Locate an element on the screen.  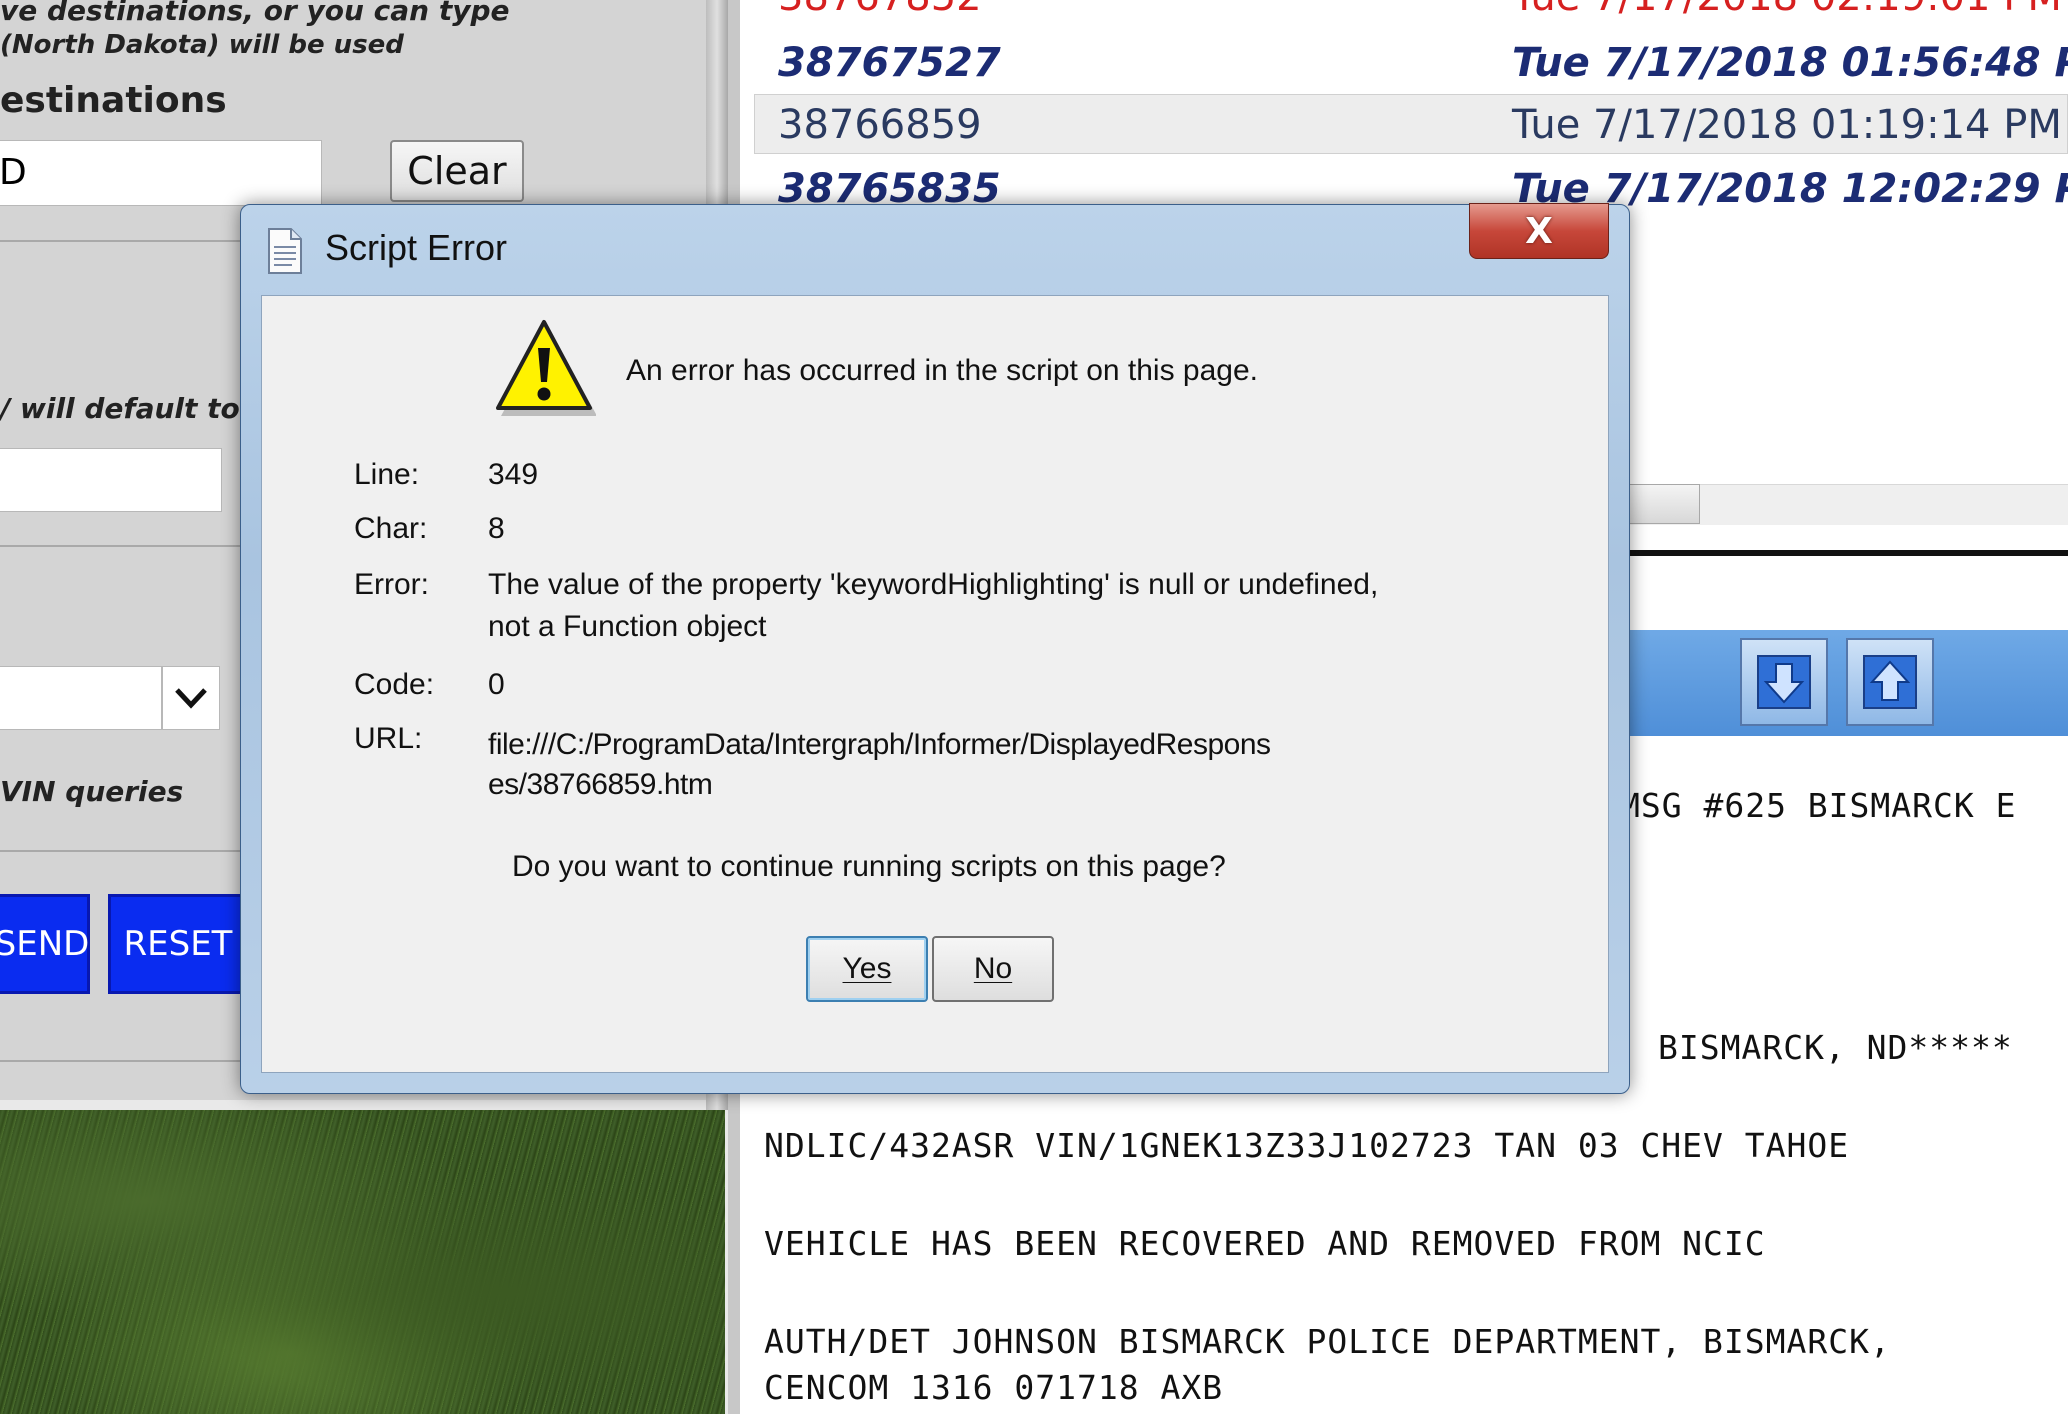
close-button: X is located at coordinates (1539, 231).